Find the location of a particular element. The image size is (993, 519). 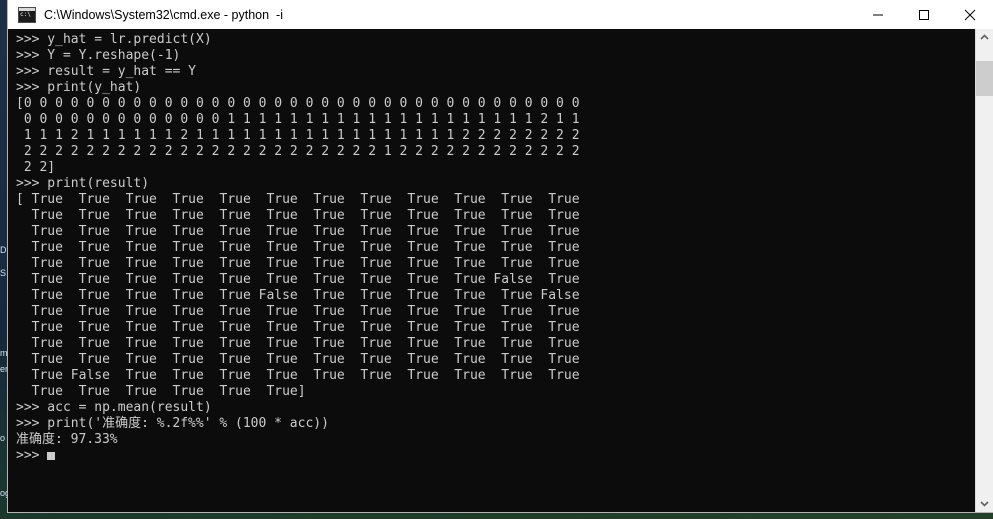

text-cursor is located at coordinates (51, 456).